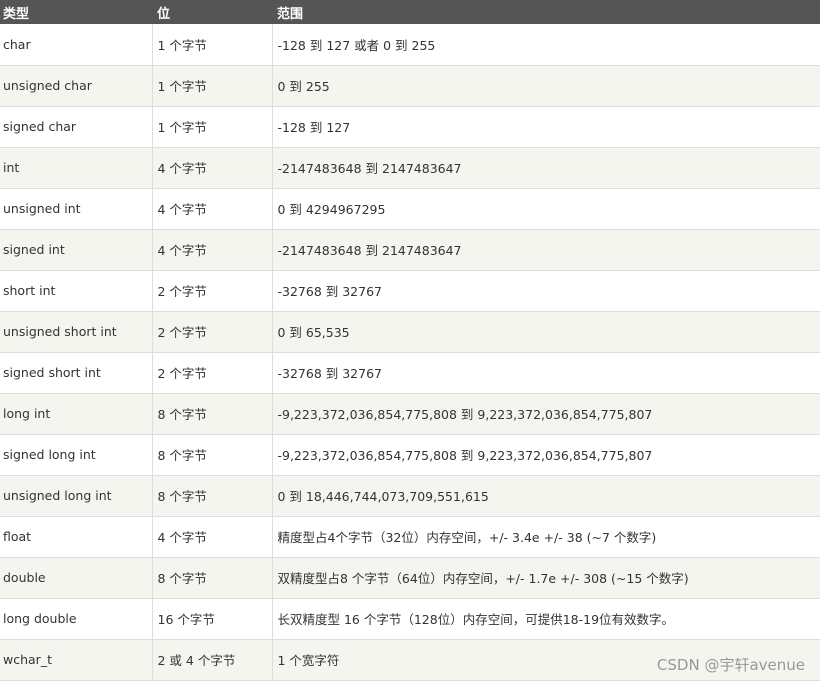  What do you see at coordinates (546, 660) in the screenshot?
I see `cell-range: 1 个宽字符` at bounding box center [546, 660].